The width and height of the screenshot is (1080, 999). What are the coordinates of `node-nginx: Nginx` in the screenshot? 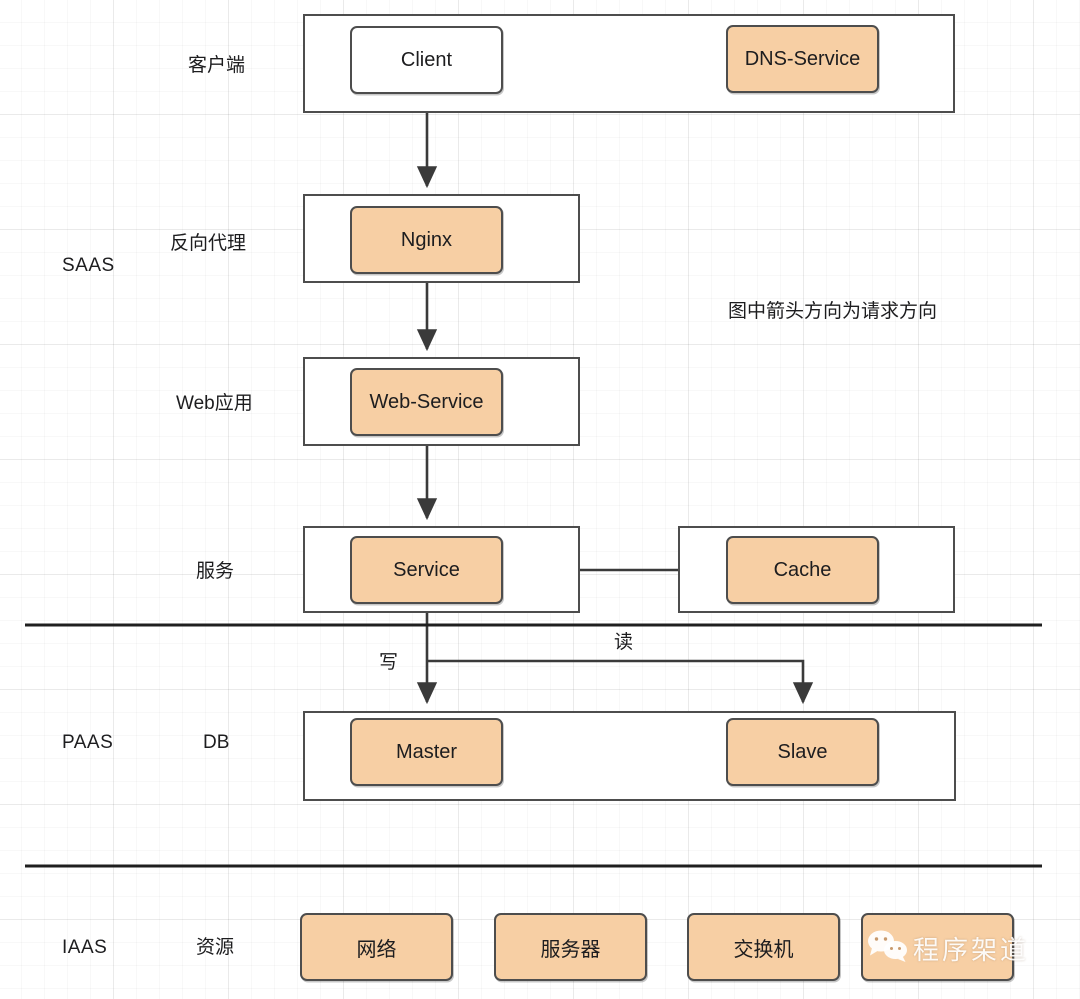 It's located at (426, 240).